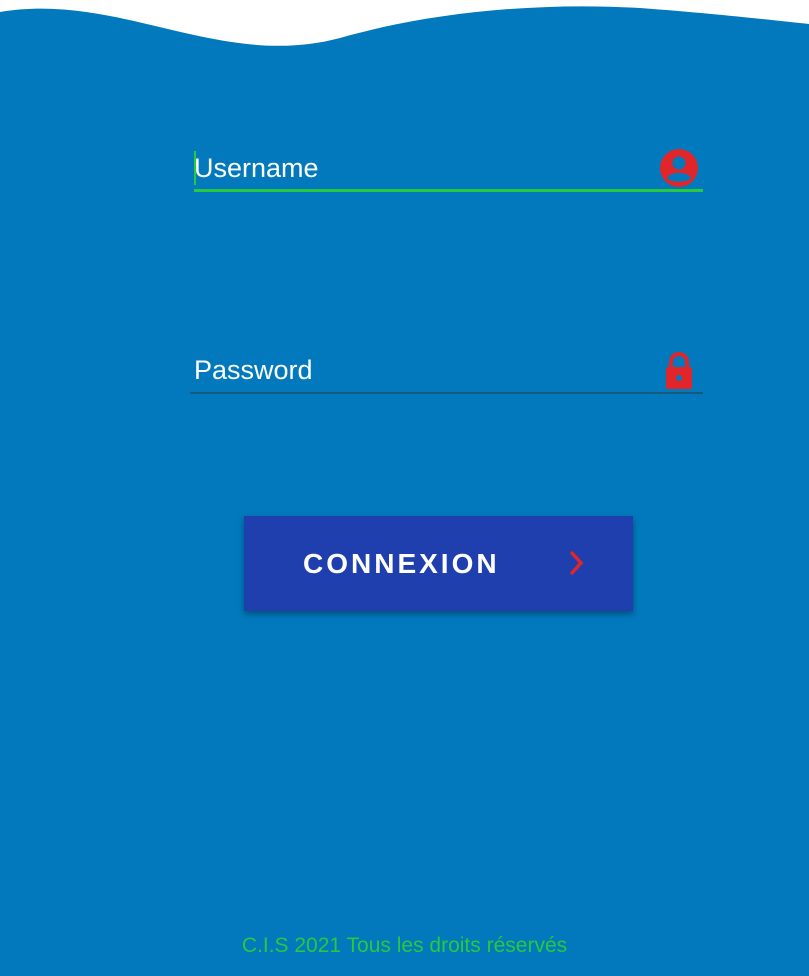 The image size is (809, 976). I want to click on connexion-button: CONNEXION, so click(438, 563).